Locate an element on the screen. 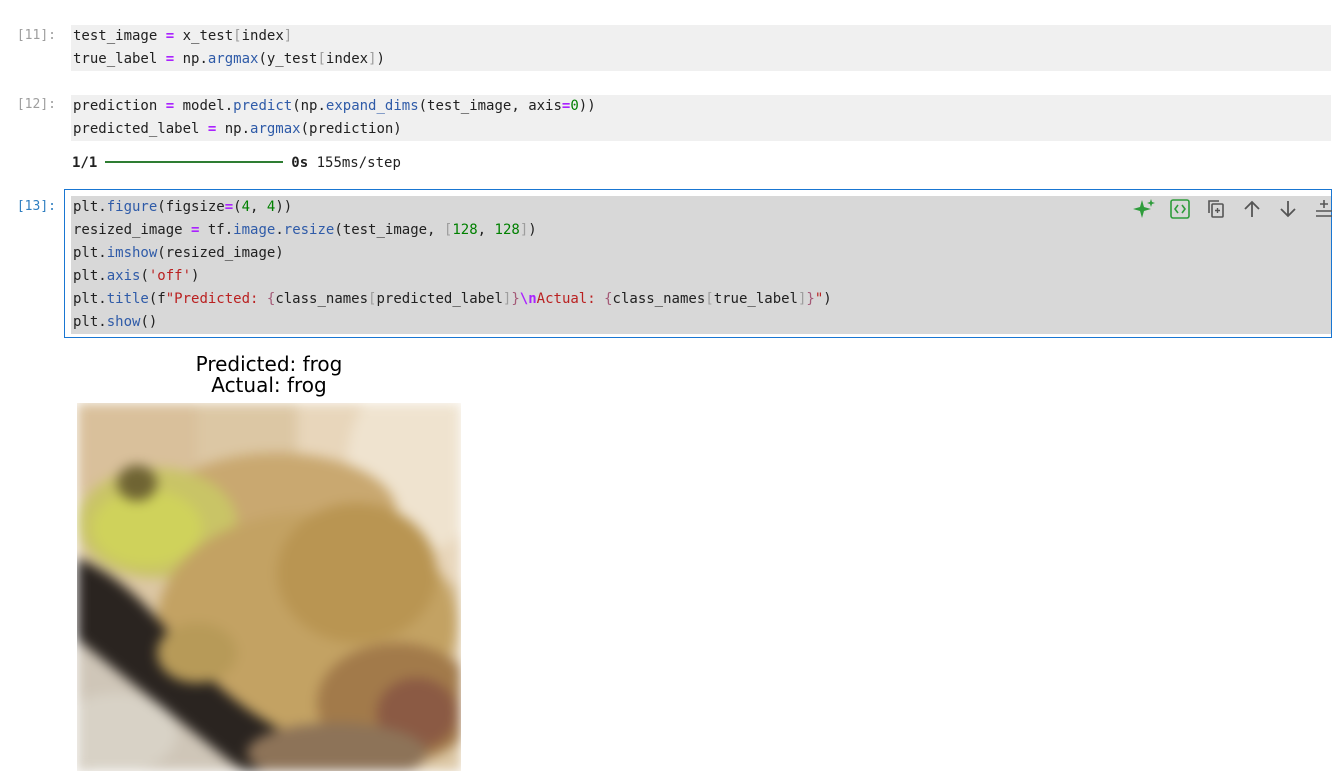 The image size is (1332, 771). plot-title-line2: Actual: frog is located at coordinates (269, 385).